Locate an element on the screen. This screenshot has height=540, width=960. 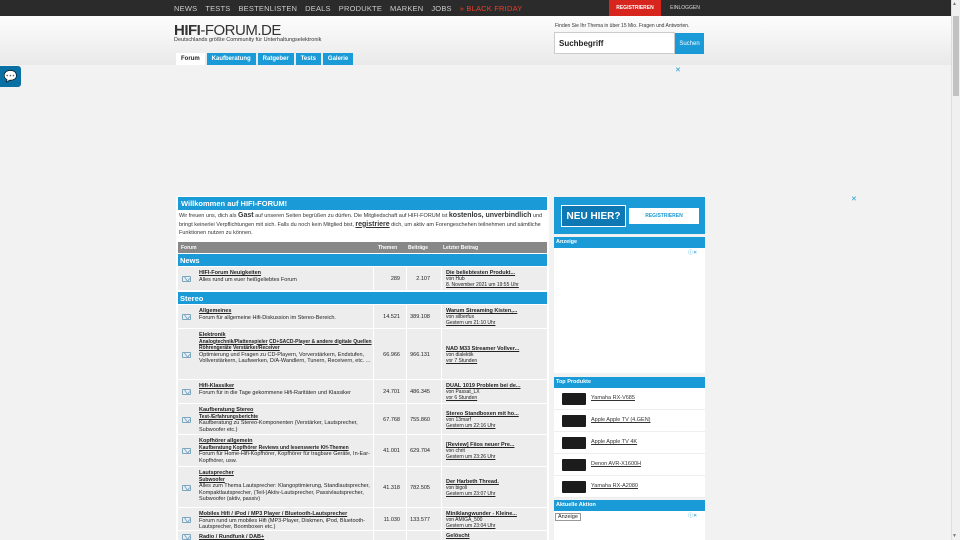
product-name-link: Apple Apple TV 4K is located at coordinates (614, 442).